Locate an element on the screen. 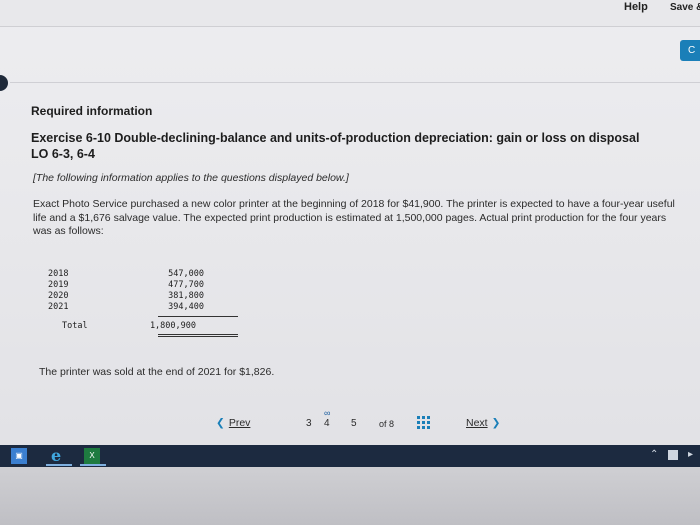 Image resolution: width=700 pixels, height=525 pixels. total-label: Total is located at coordinates (75, 326).